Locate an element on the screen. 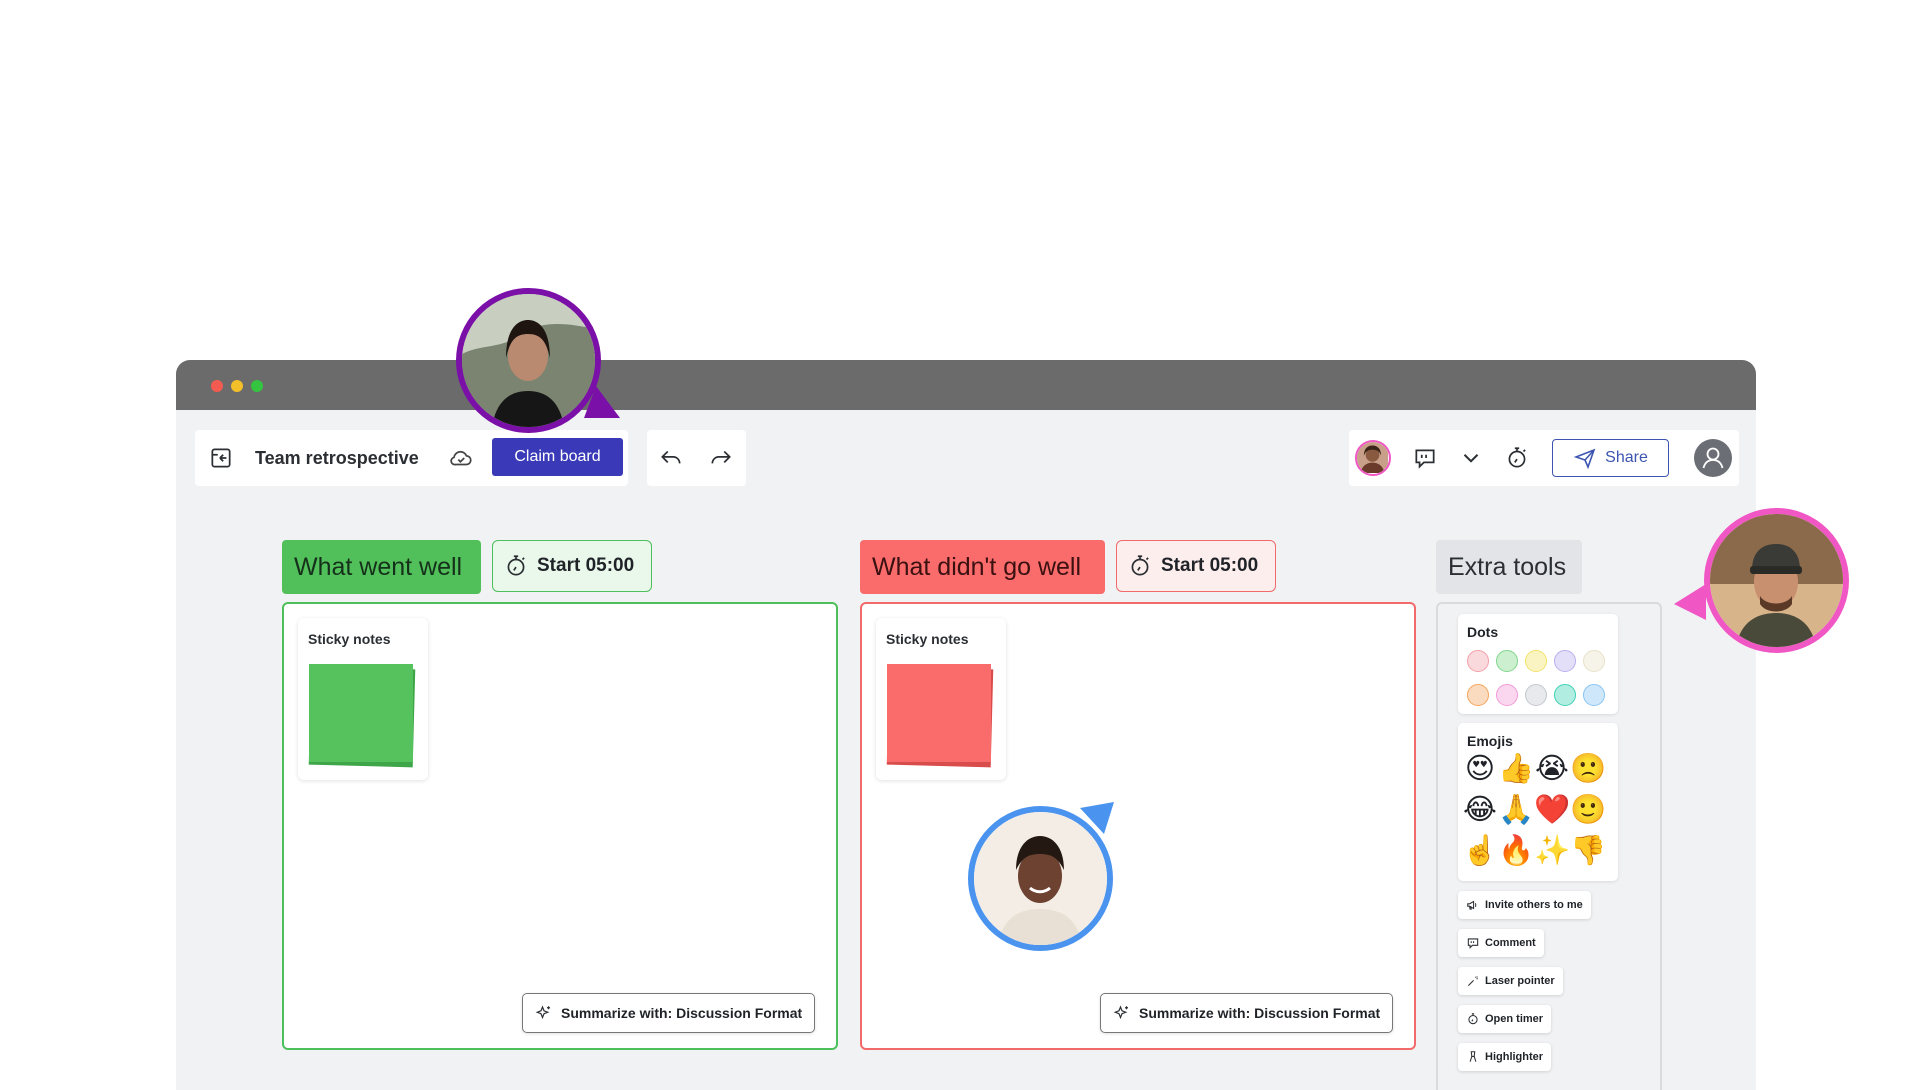 Image resolution: width=1920 pixels, height=1090 pixels. tool-label: Comment is located at coordinates (1510, 943).